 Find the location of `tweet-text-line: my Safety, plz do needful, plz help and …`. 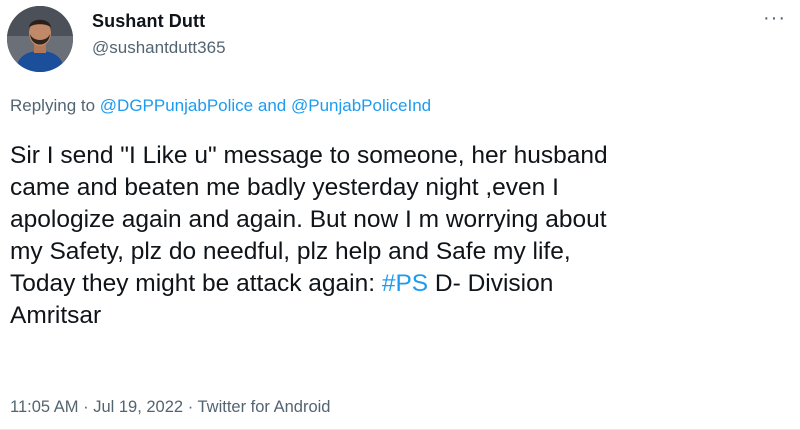

tweet-text-line: my Safety, plz do needful, plz help and … is located at coordinates (290, 251).